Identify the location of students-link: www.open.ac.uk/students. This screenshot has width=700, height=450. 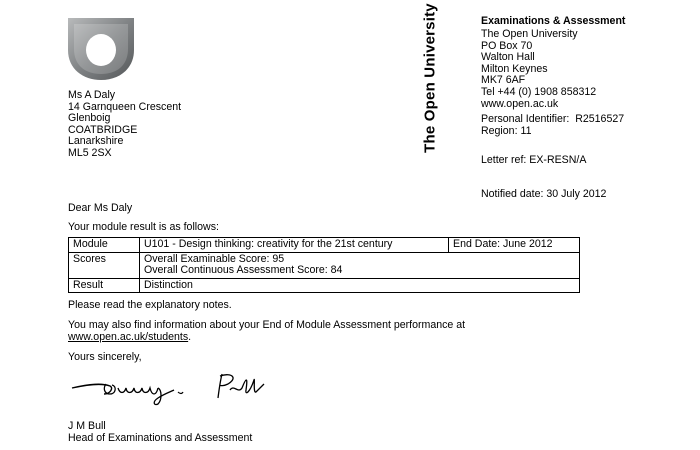
(128, 337).